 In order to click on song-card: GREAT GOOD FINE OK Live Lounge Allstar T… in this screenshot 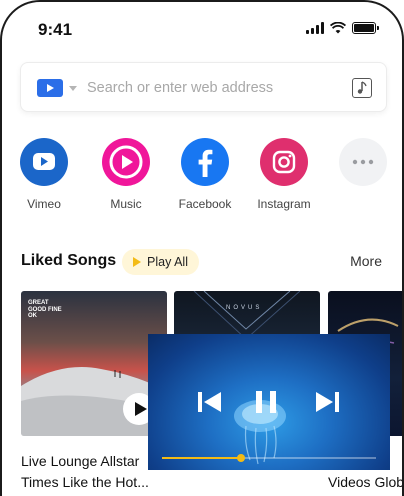, I will do `click(94, 390)`.